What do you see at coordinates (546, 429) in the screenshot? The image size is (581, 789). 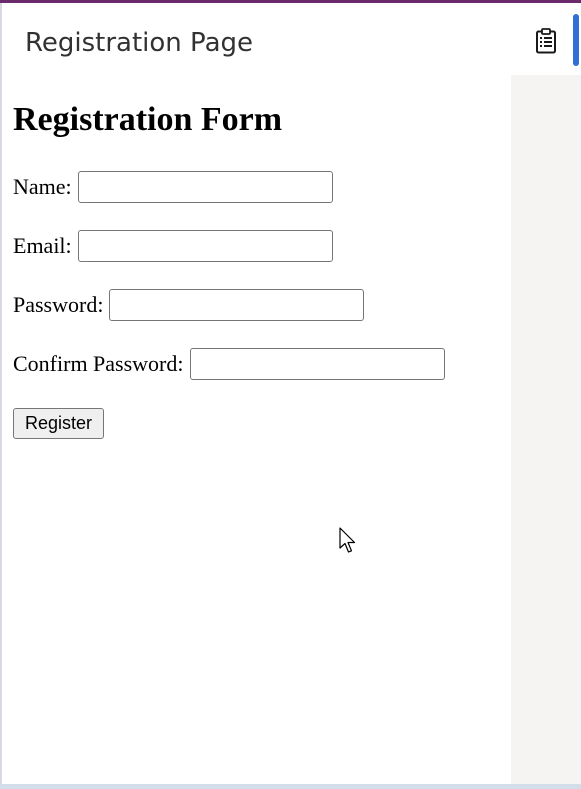 I see `side-panel` at bounding box center [546, 429].